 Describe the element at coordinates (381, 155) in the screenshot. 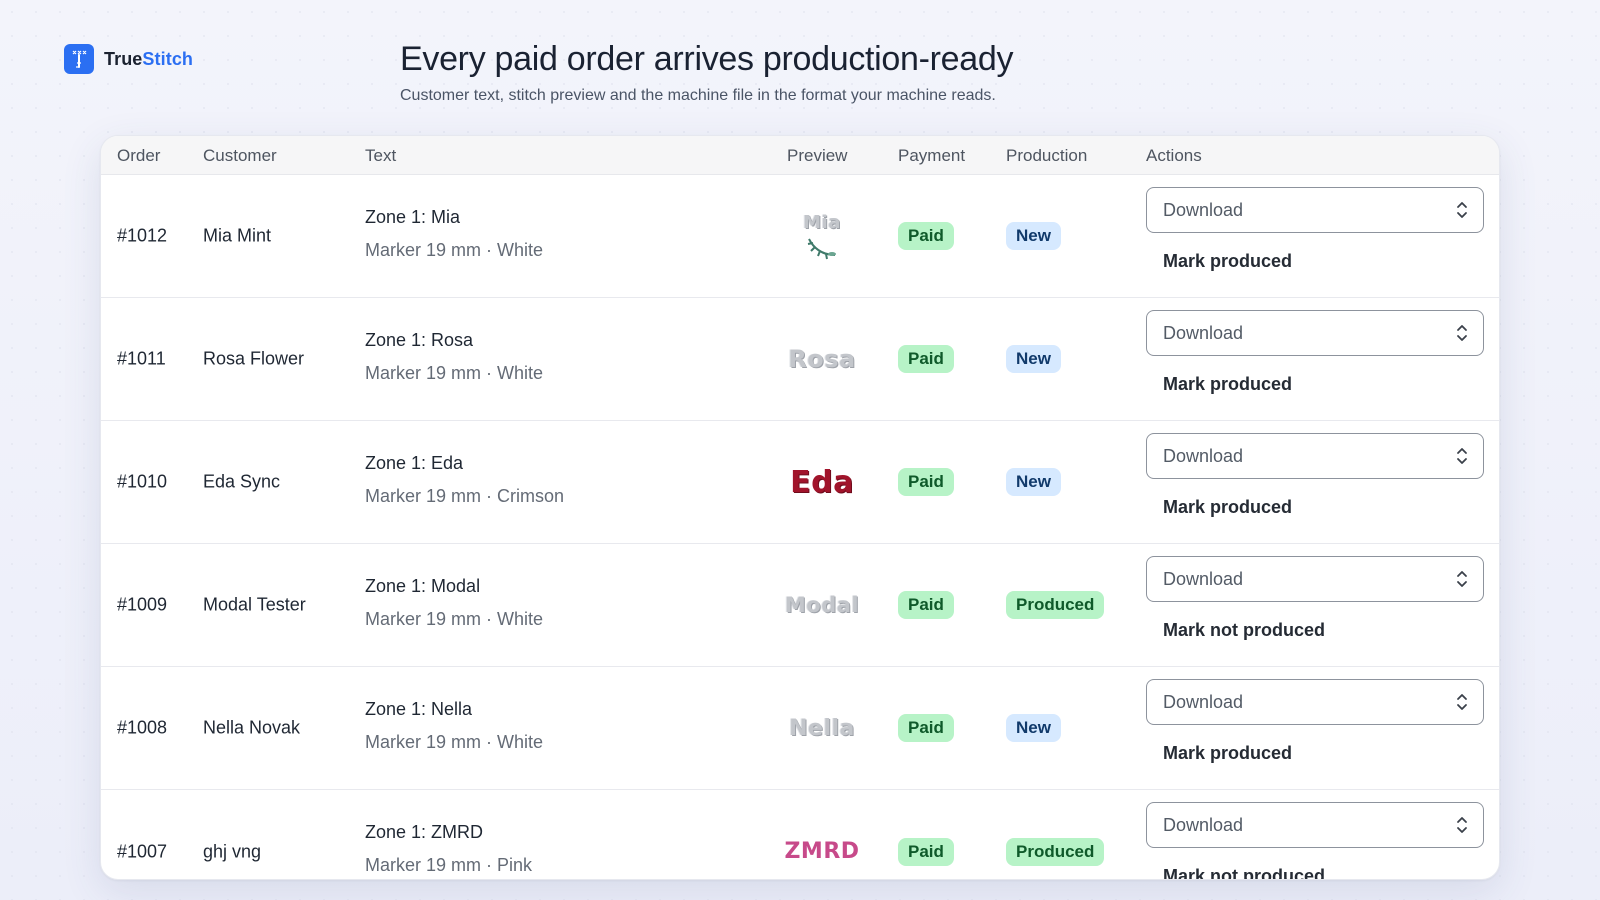

I see `header-text: Text` at that location.